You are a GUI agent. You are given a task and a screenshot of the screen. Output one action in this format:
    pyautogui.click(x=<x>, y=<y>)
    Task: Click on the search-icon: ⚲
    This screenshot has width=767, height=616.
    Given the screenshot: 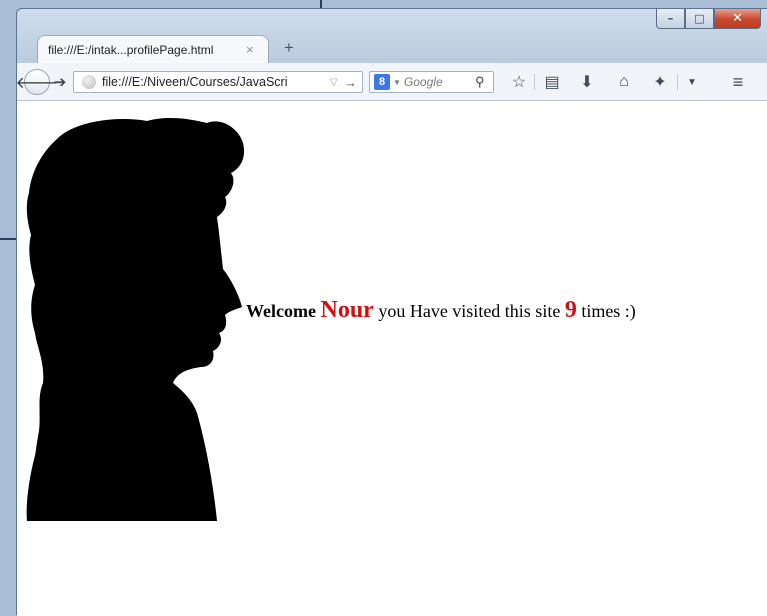 What is the action you would take?
    pyautogui.click(x=484, y=82)
    